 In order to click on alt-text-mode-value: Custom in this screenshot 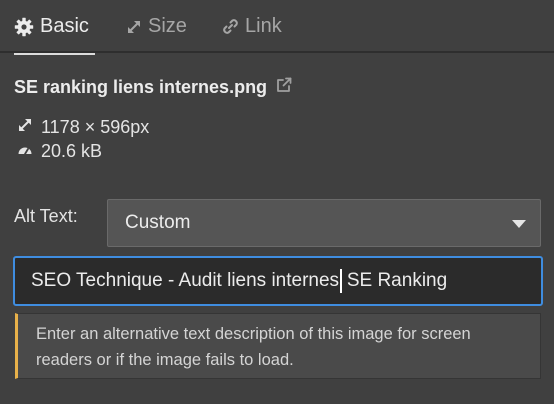, I will do `click(158, 222)`.